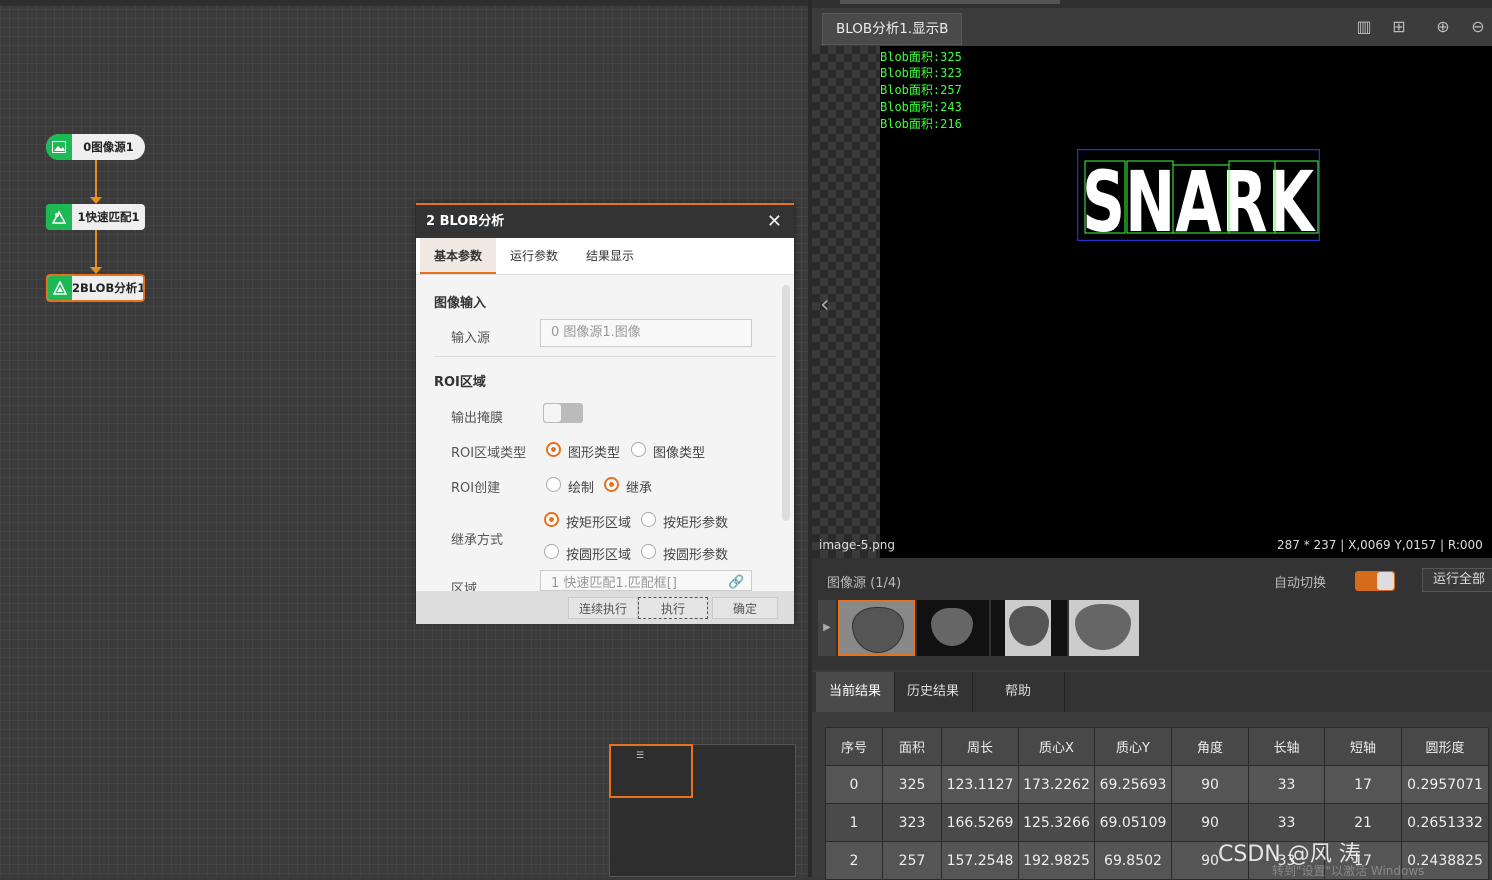 This screenshot has height=880, width=1492. Describe the element at coordinates (921, 57) in the screenshot. I see `blob-area-text: Blob面积:325` at that location.